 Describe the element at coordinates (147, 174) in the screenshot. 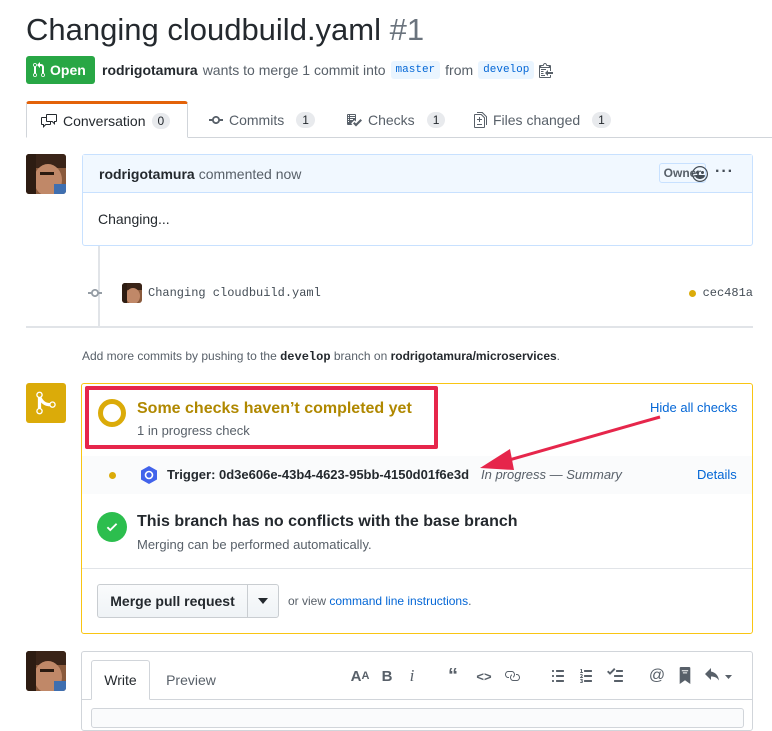

I see `comment-author: rodrigotamura` at that location.